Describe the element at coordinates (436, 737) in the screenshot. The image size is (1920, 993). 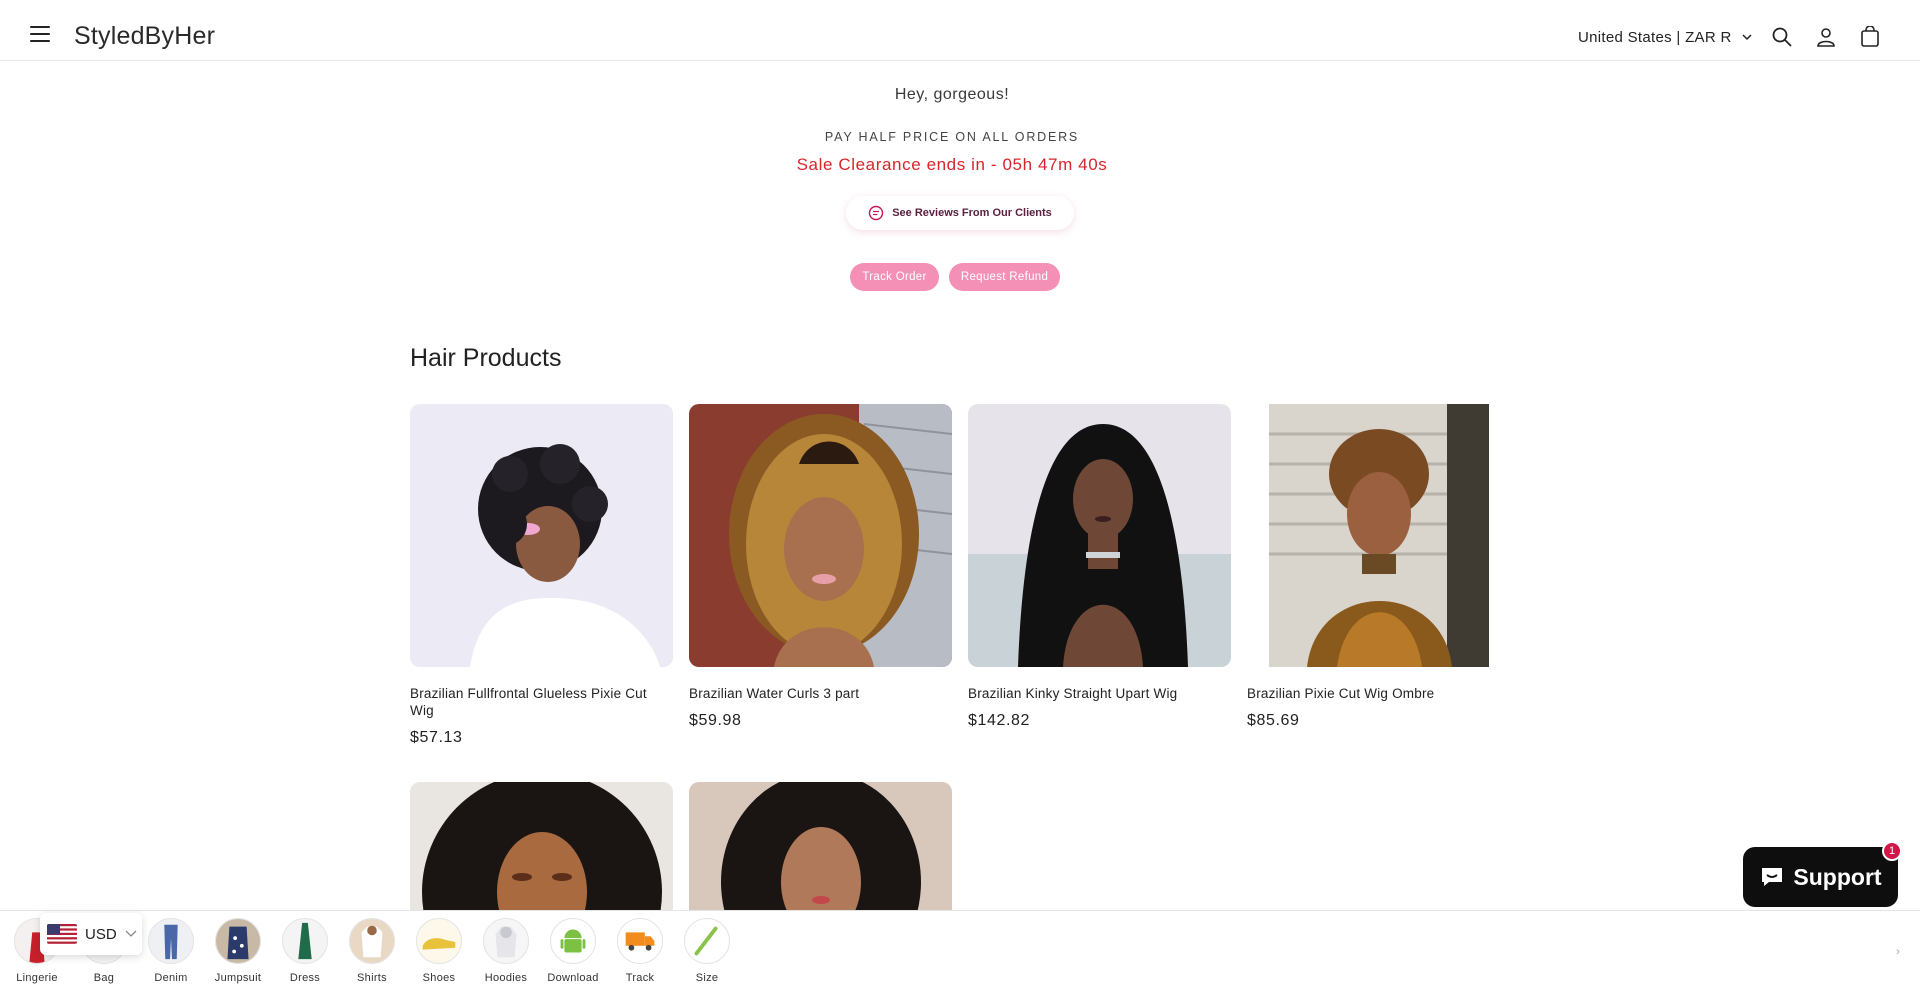
I see `product-price: $57.13` at that location.